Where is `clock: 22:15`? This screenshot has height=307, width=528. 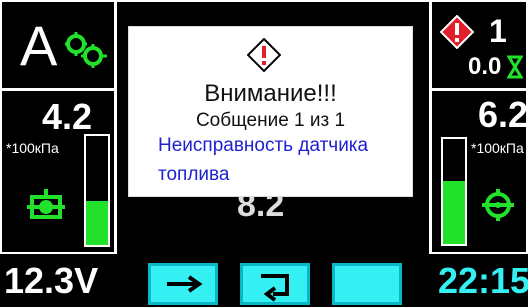 clock: 22:15 is located at coordinates (483, 280).